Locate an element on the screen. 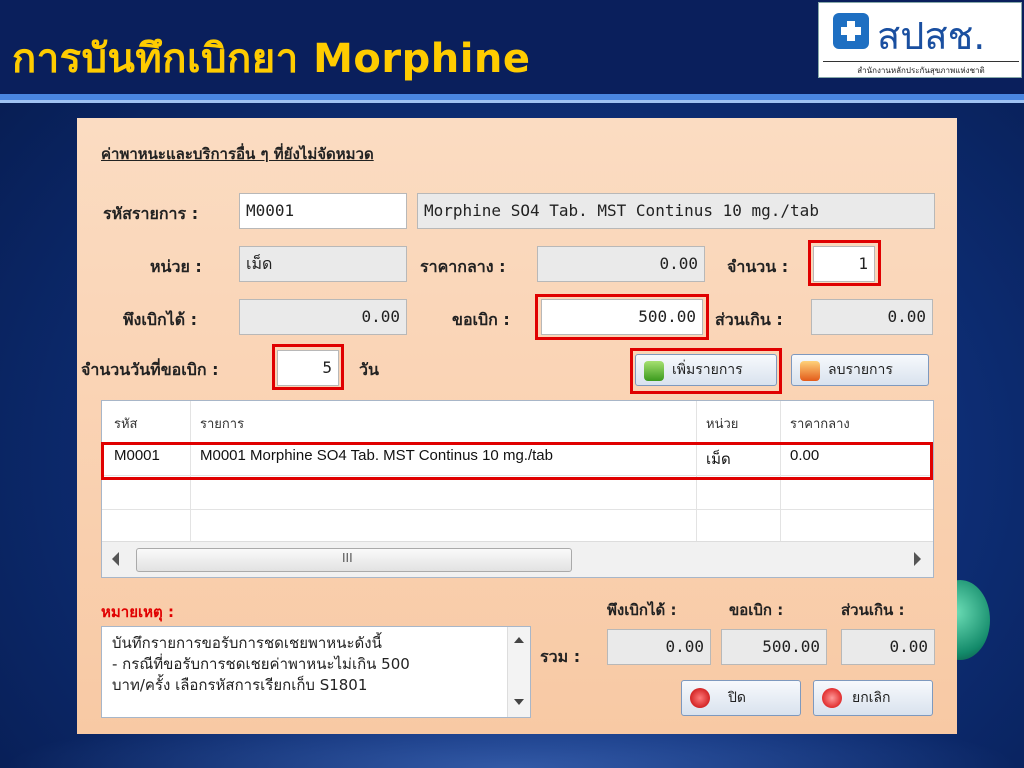  total-eligible-field: 0.00 is located at coordinates (659, 647).